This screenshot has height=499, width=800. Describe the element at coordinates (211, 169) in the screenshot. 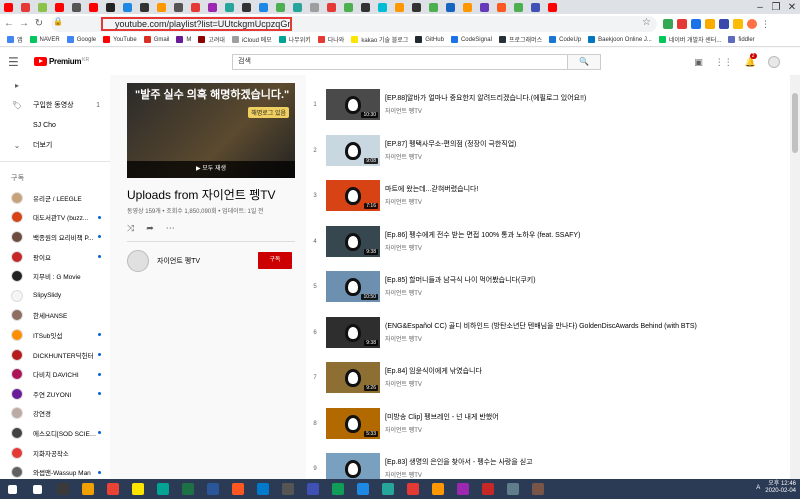

I see `play-all-button: ▶ 모두 재생` at that location.